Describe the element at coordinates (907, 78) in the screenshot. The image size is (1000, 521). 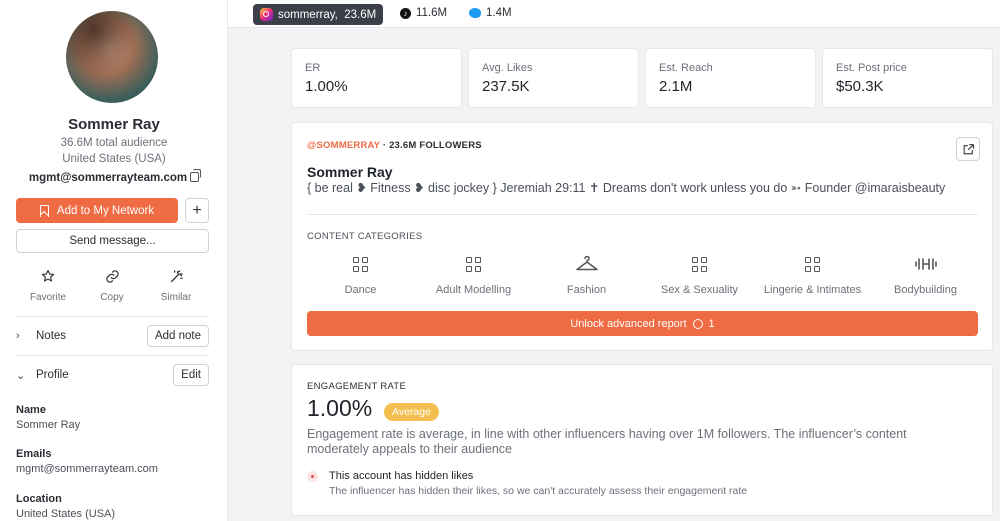
I see `stat-est-post-price: Est. Post price $50.3K` at that location.